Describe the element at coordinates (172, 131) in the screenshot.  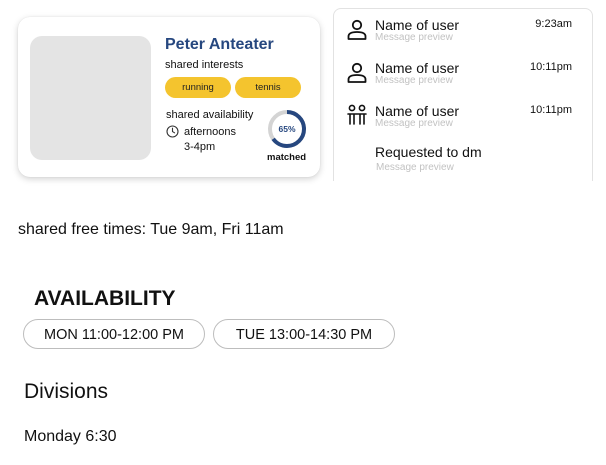
I see `clock-icon` at that location.